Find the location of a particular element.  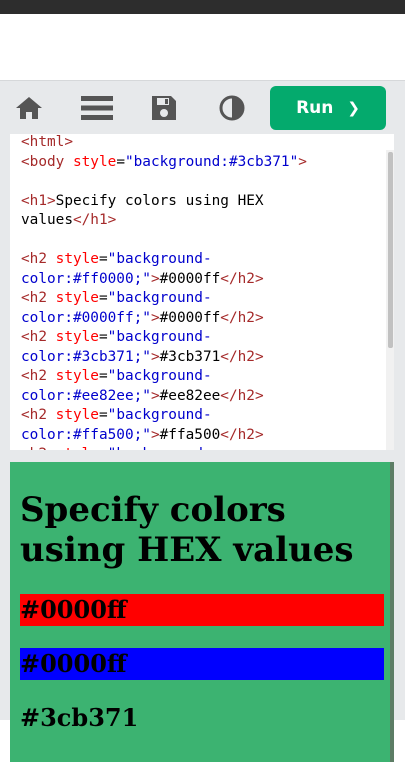

code-token-txt: Specify colors using HEX is located at coordinates (159, 200).